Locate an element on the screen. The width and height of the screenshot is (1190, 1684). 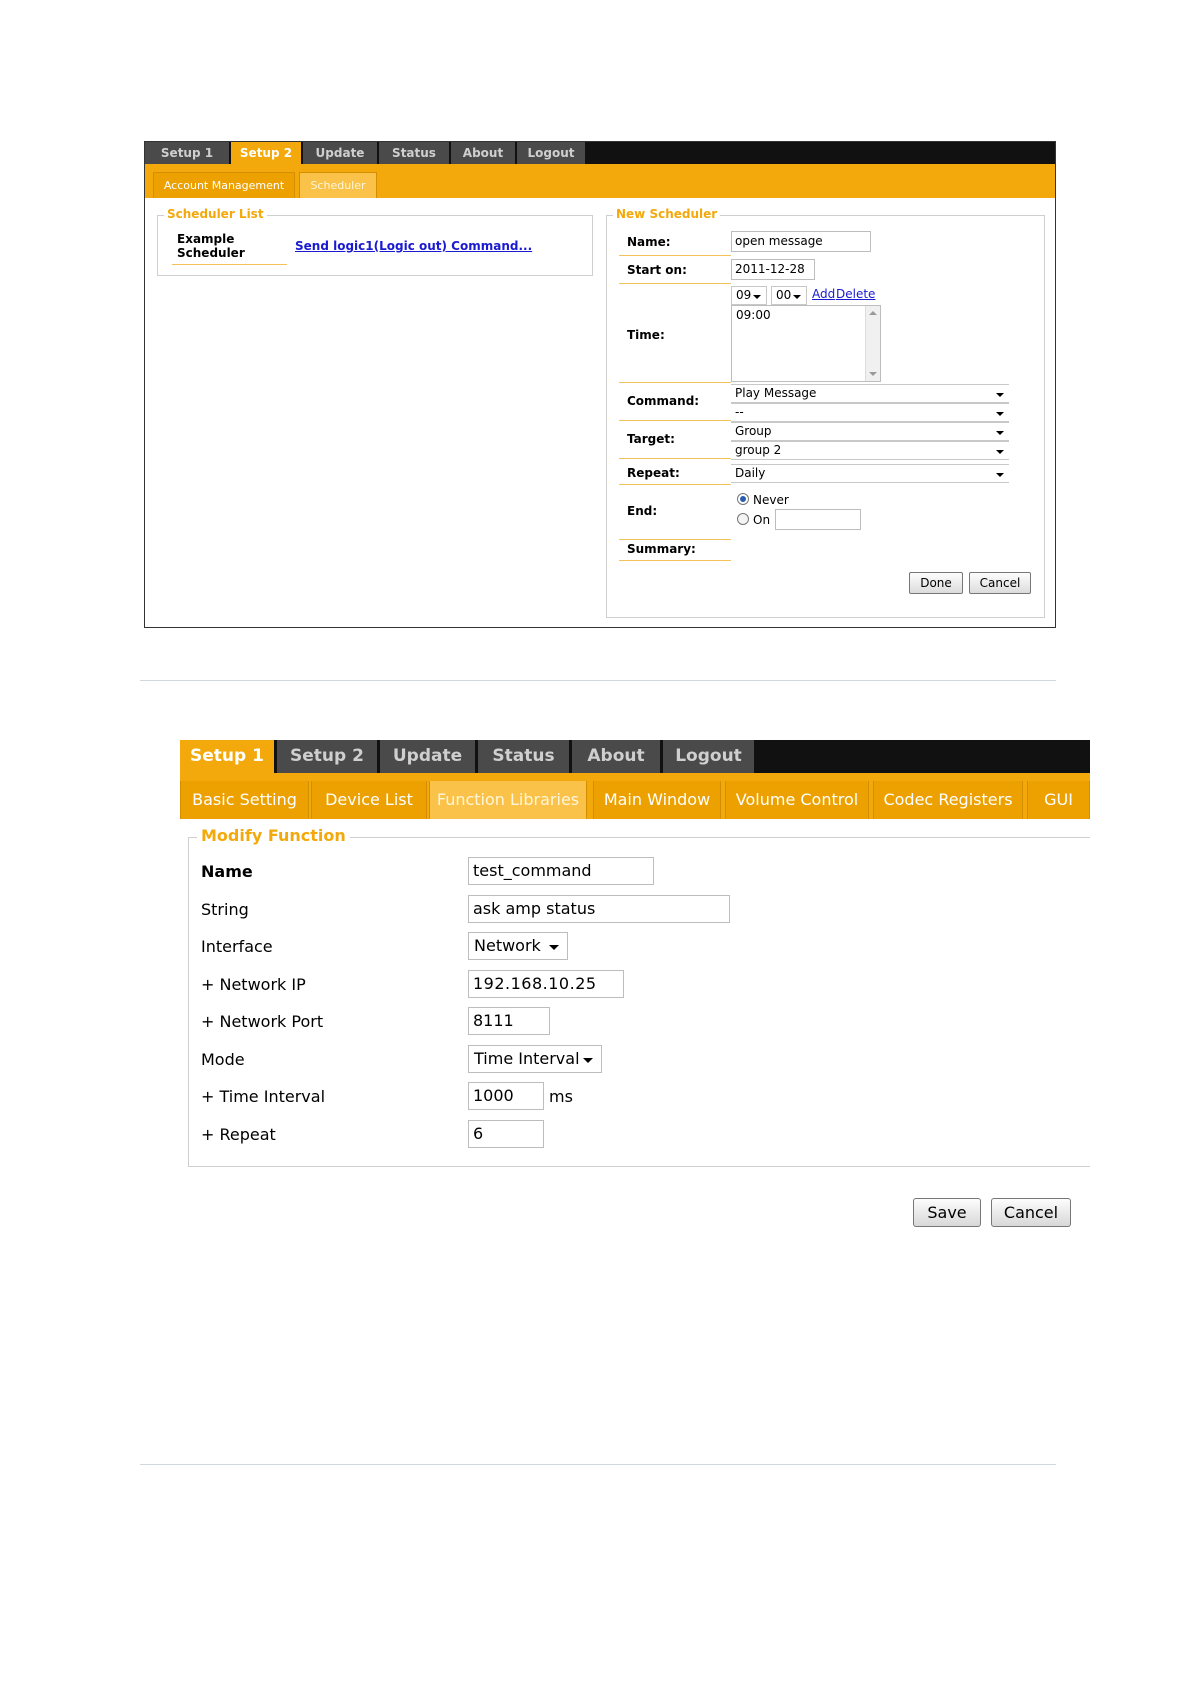
end-on-label: On is located at coordinates (762, 520).